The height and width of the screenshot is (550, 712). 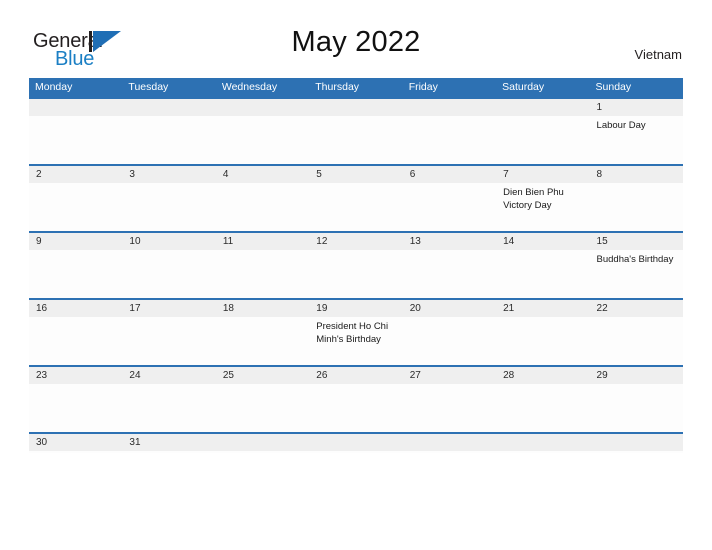 I want to click on event-label: Buddha's Birthday, so click(x=635, y=259).